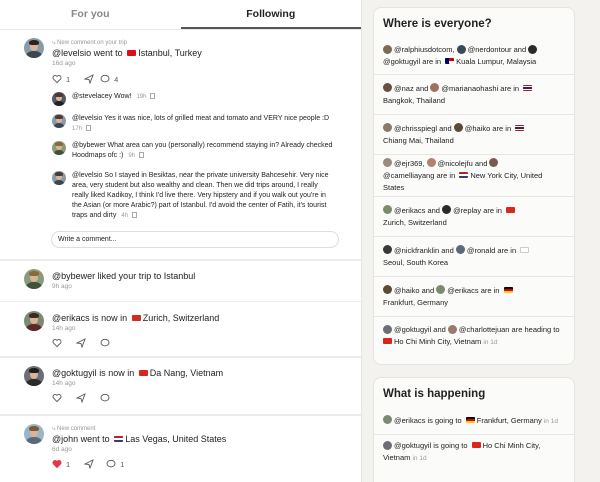  I want to click on panel-title: Where is everyone?, so click(437, 24).